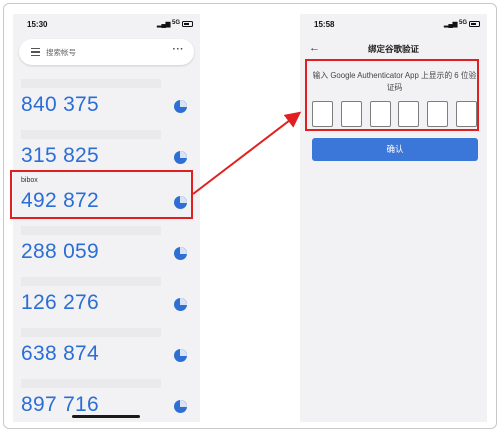  I want to click on search-bar: 搜索帐号 ···, so click(106, 52).